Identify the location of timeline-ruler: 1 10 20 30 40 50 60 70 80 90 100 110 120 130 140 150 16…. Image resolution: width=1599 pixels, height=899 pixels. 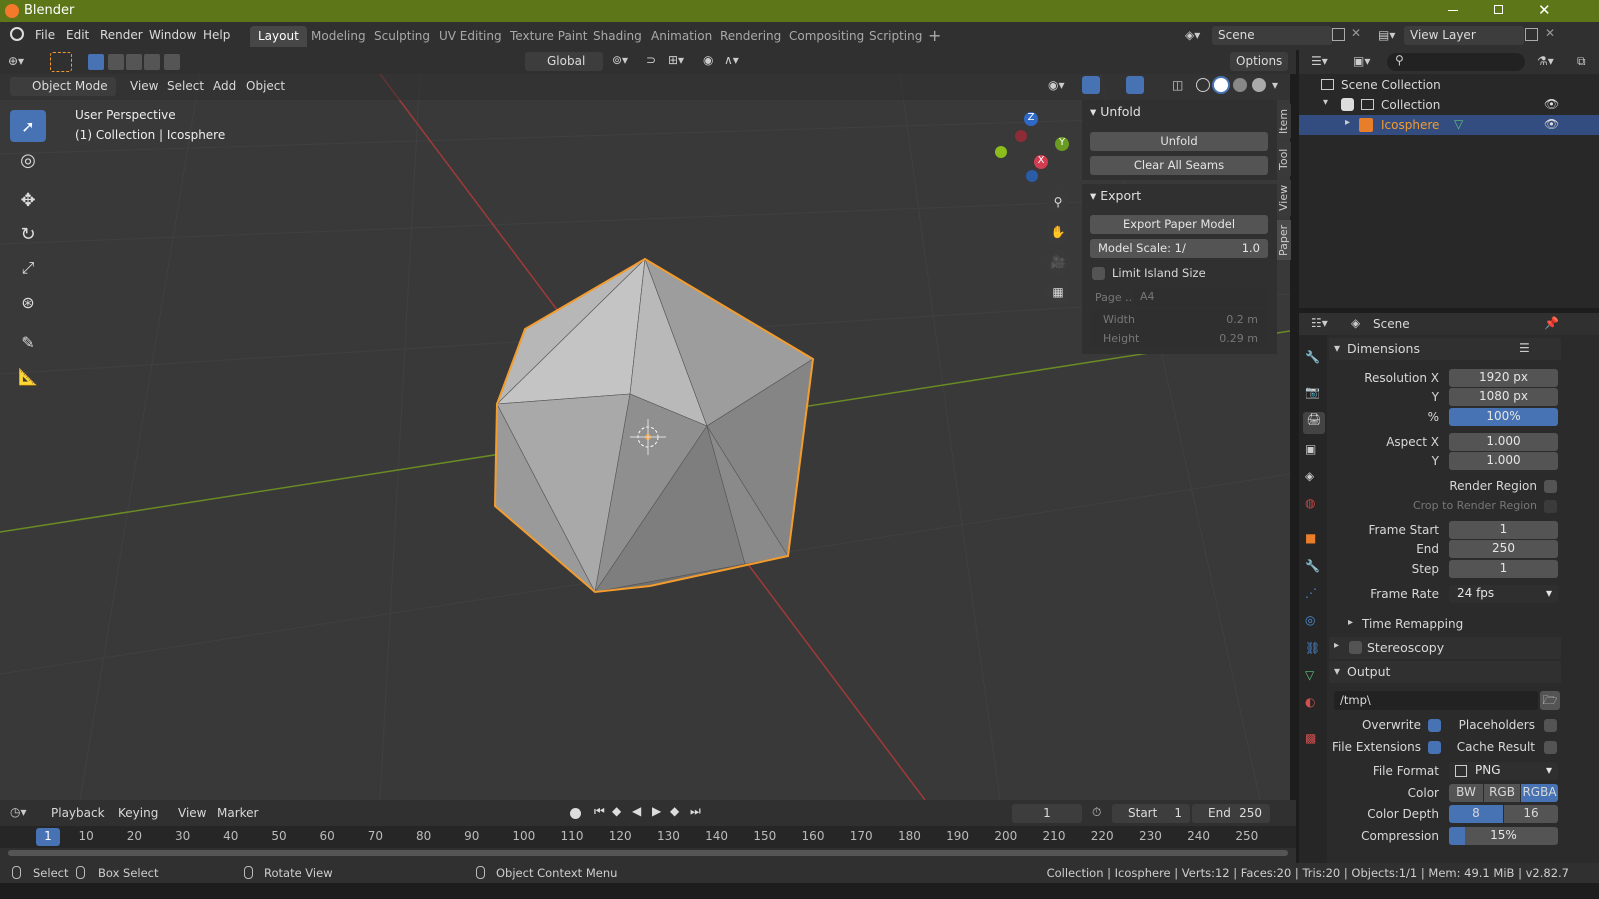
(648, 837).